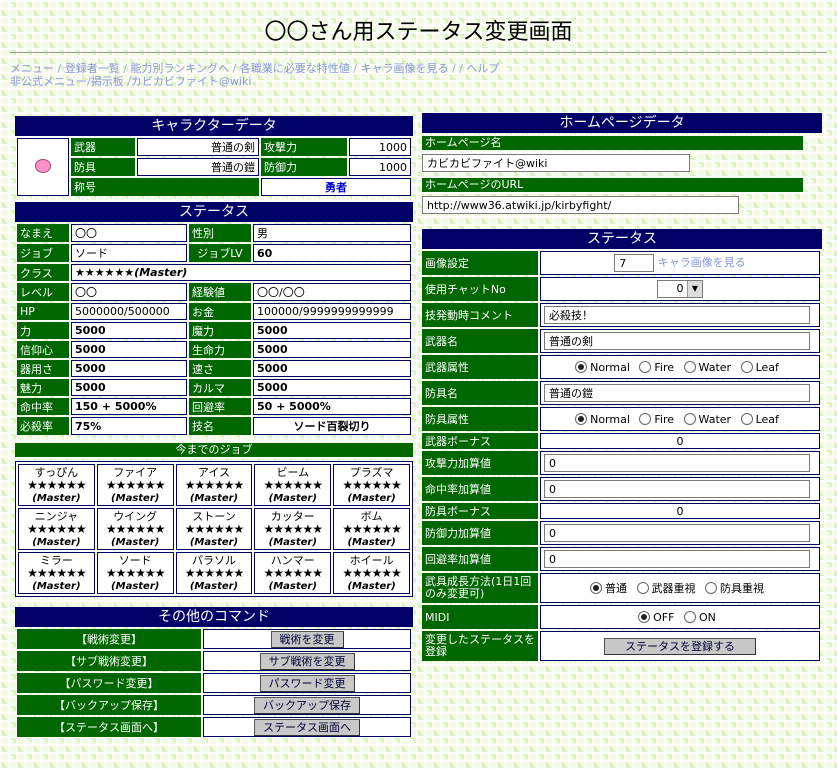 The image size is (837, 769). Describe the element at coordinates (689, 617) in the screenshot. I see `midi-on-radio` at that location.